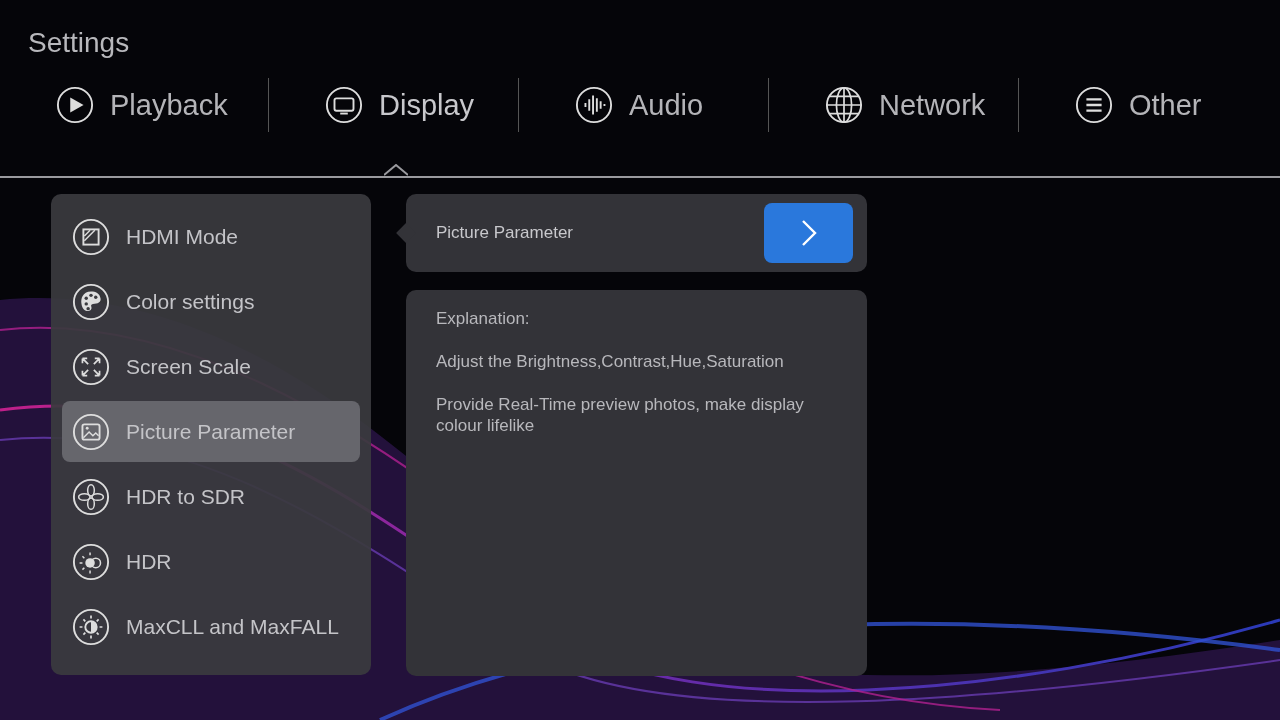 Image resolution: width=1280 pixels, height=720 pixels. I want to click on brightness-icon, so click(91, 626).